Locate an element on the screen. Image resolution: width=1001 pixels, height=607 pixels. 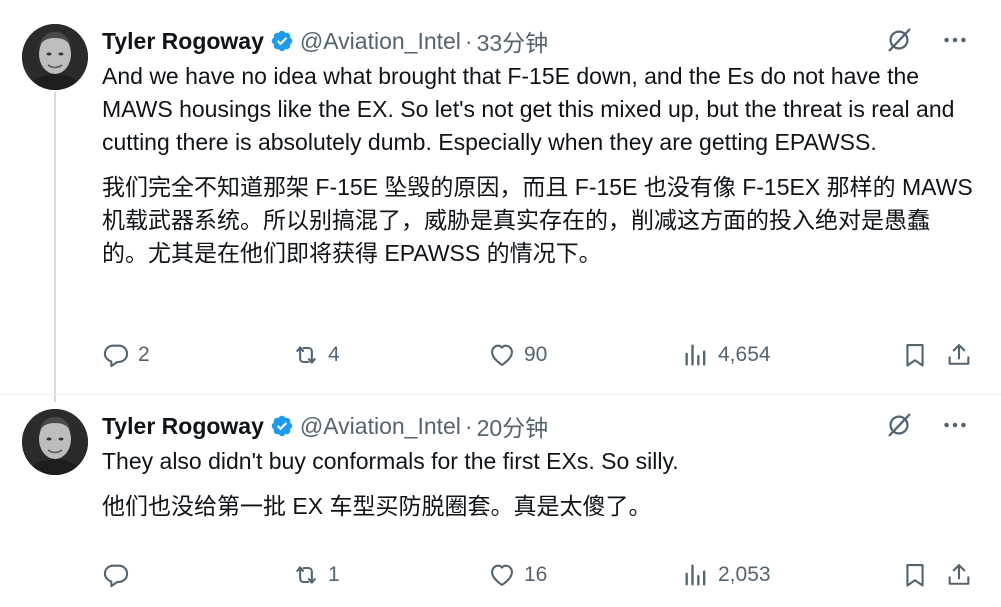
retweet-count: 1 is located at coordinates (334, 574).